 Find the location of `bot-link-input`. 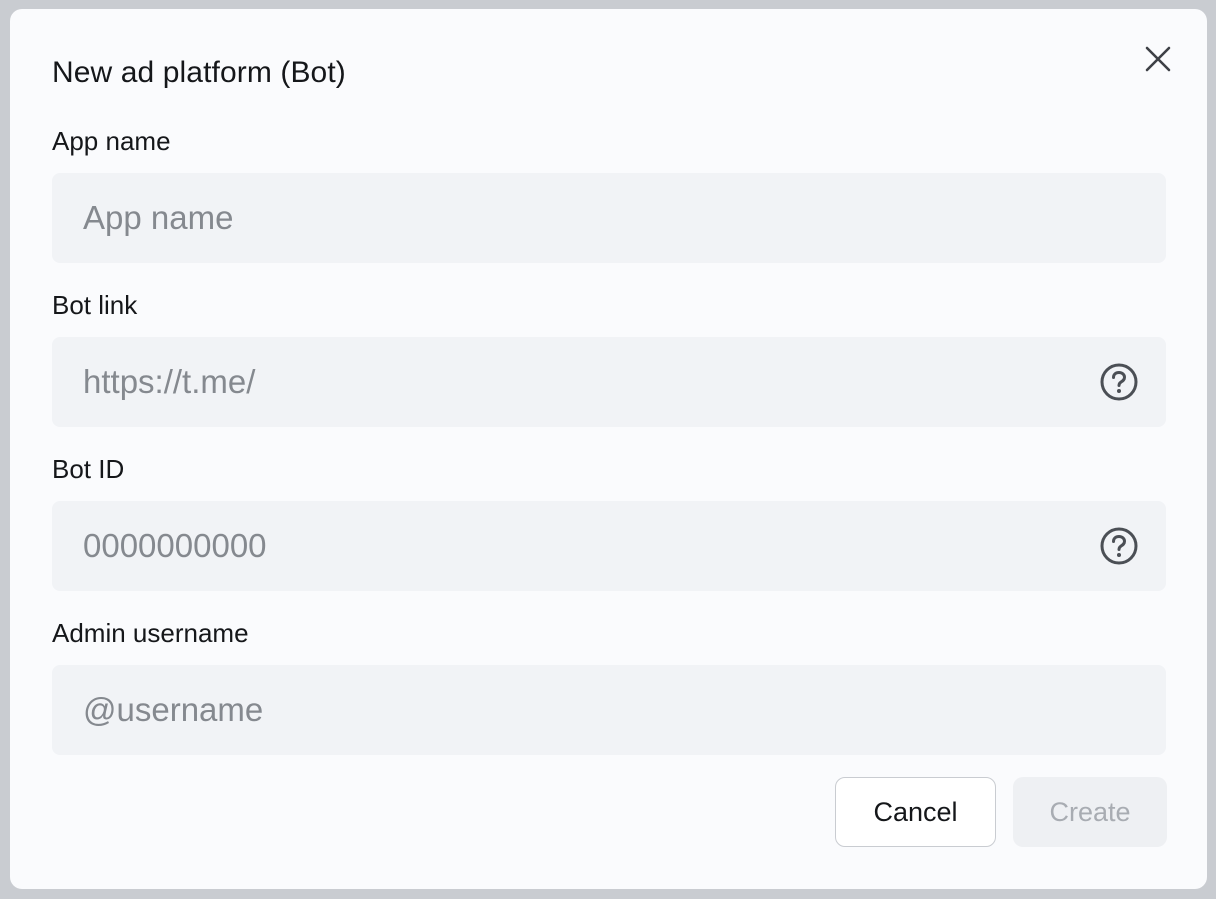

bot-link-input is located at coordinates (609, 382).